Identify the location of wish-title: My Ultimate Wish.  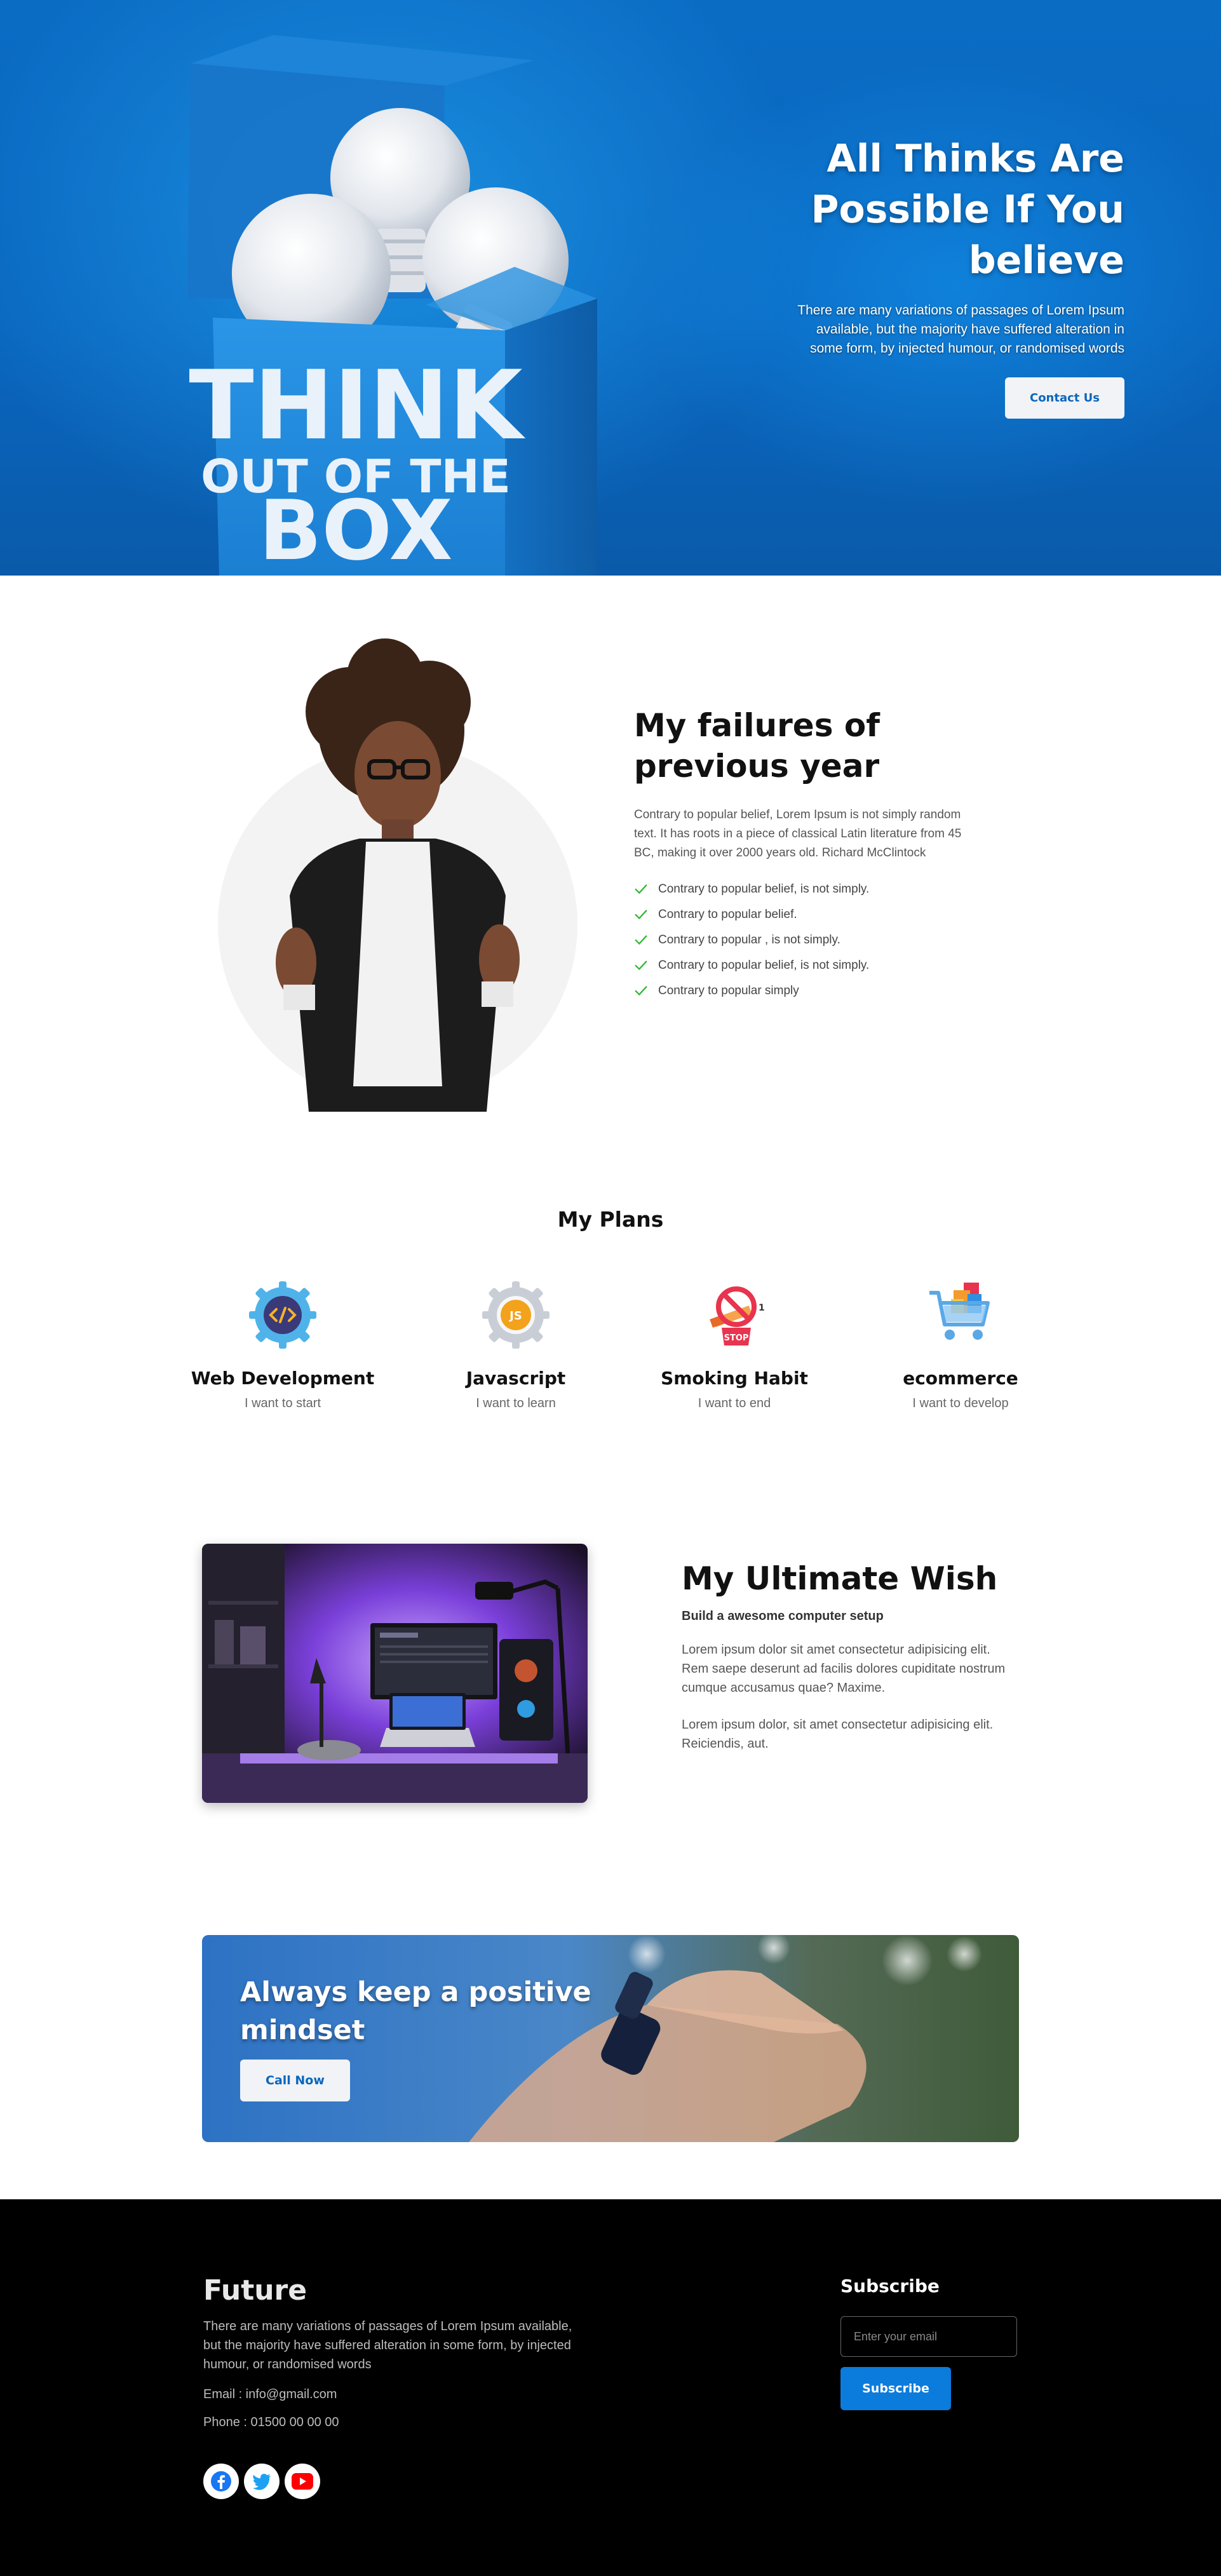
(840, 1578).